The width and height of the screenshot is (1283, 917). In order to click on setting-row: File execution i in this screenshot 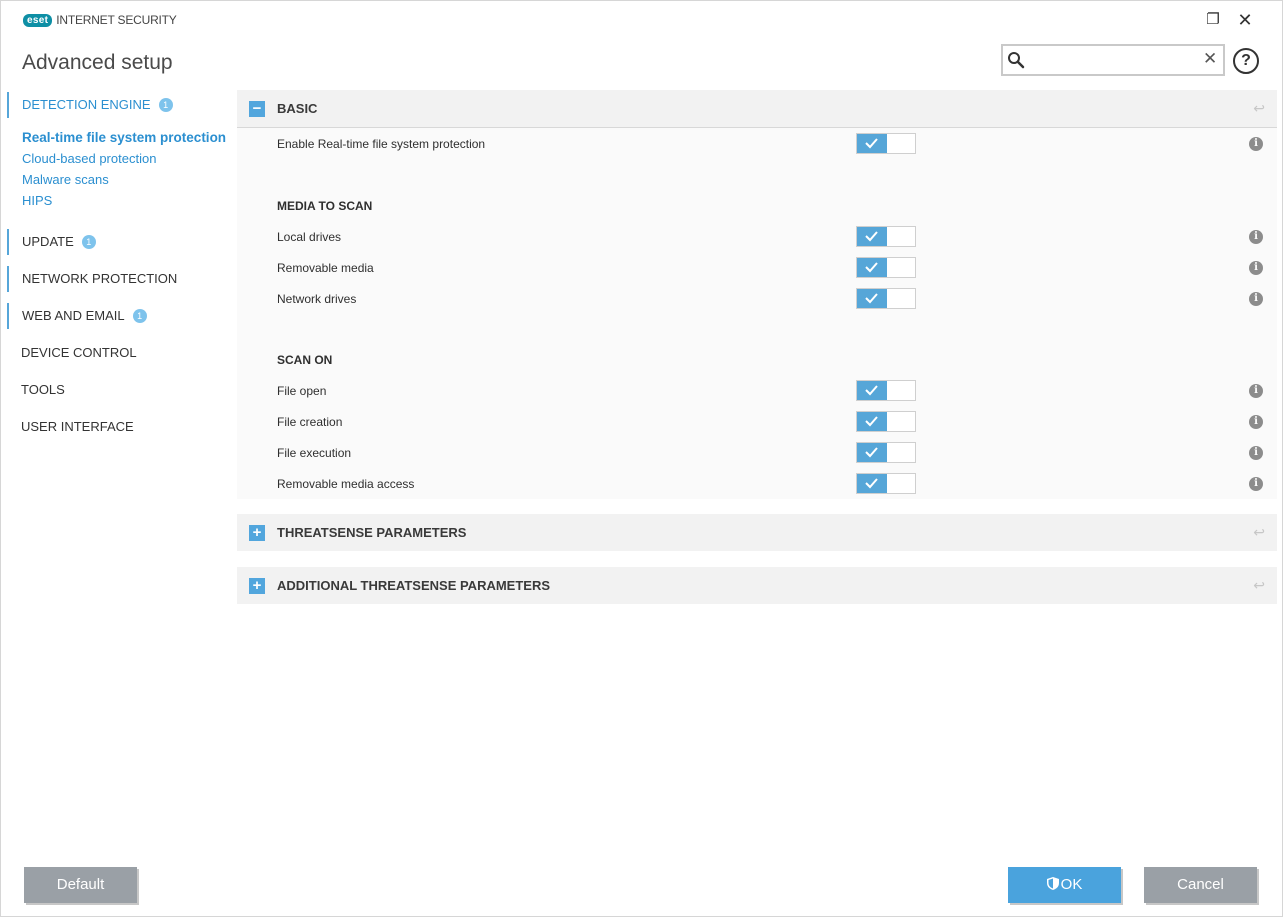, I will do `click(757, 452)`.